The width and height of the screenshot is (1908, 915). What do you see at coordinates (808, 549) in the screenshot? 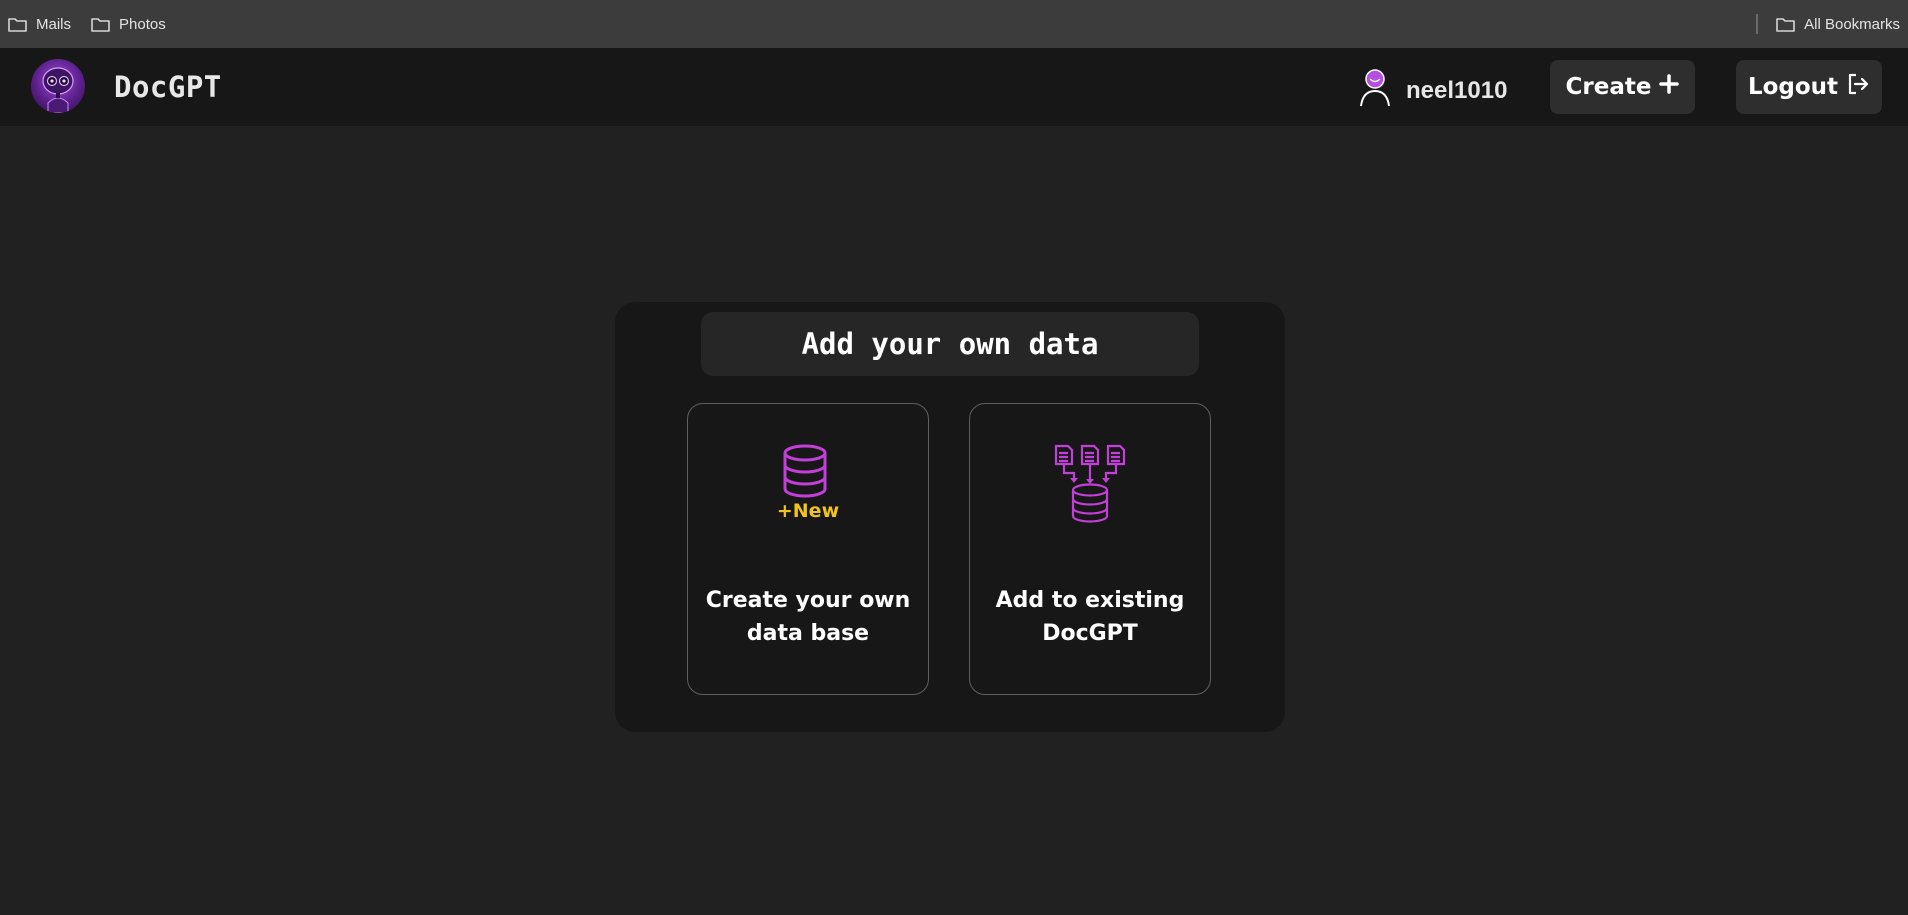
I see `create-database-option: +New Create your own data base` at bounding box center [808, 549].